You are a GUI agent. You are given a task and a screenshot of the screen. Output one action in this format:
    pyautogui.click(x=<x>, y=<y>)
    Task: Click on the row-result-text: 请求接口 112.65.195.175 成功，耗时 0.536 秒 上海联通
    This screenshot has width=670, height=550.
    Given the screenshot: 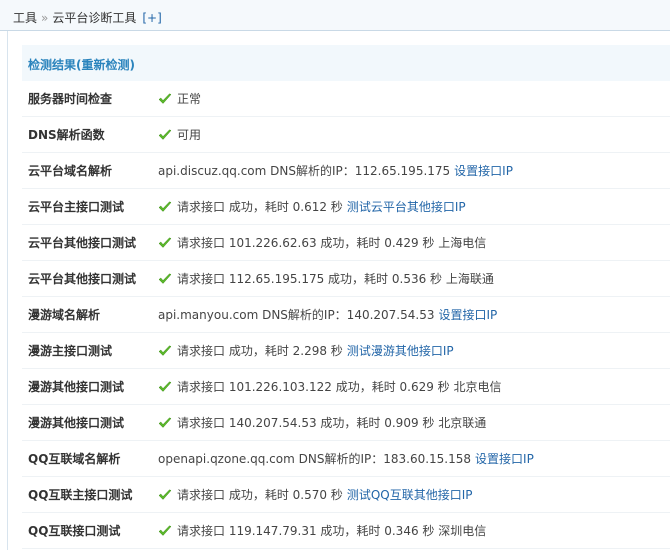 What is the action you would take?
    pyautogui.click(x=335, y=279)
    